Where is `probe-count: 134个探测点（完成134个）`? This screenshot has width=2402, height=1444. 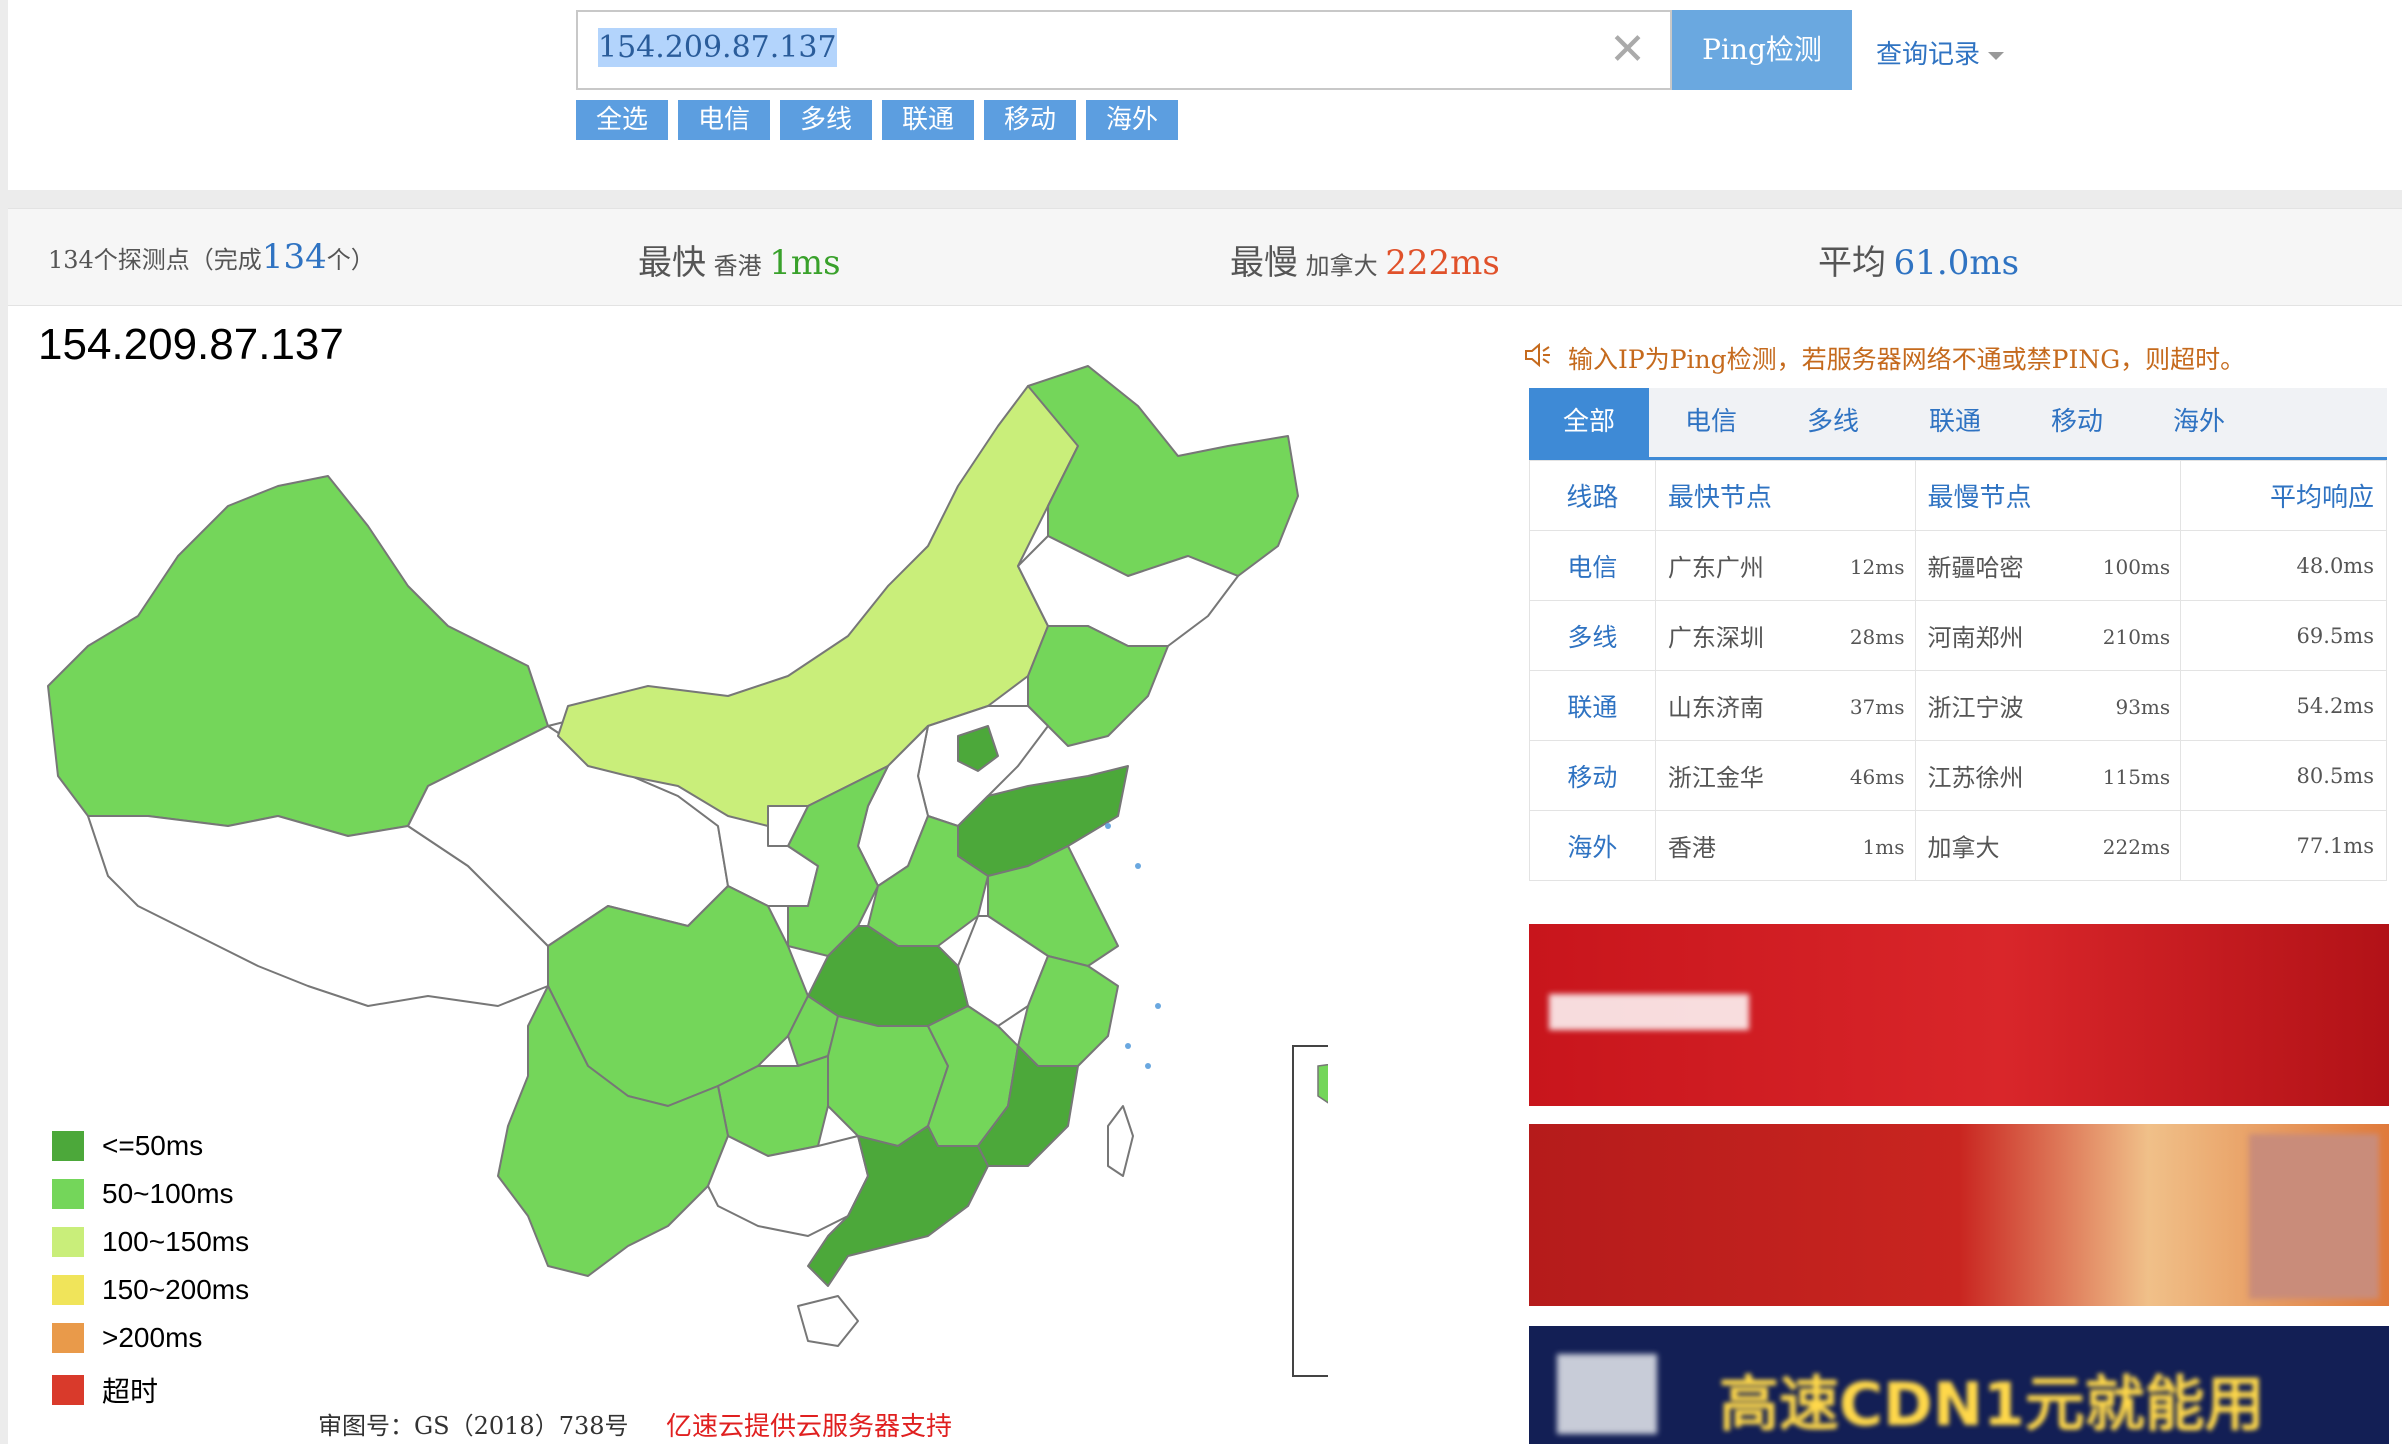 probe-count: 134个探测点（完成134个） is located at coordinates (211, 257).